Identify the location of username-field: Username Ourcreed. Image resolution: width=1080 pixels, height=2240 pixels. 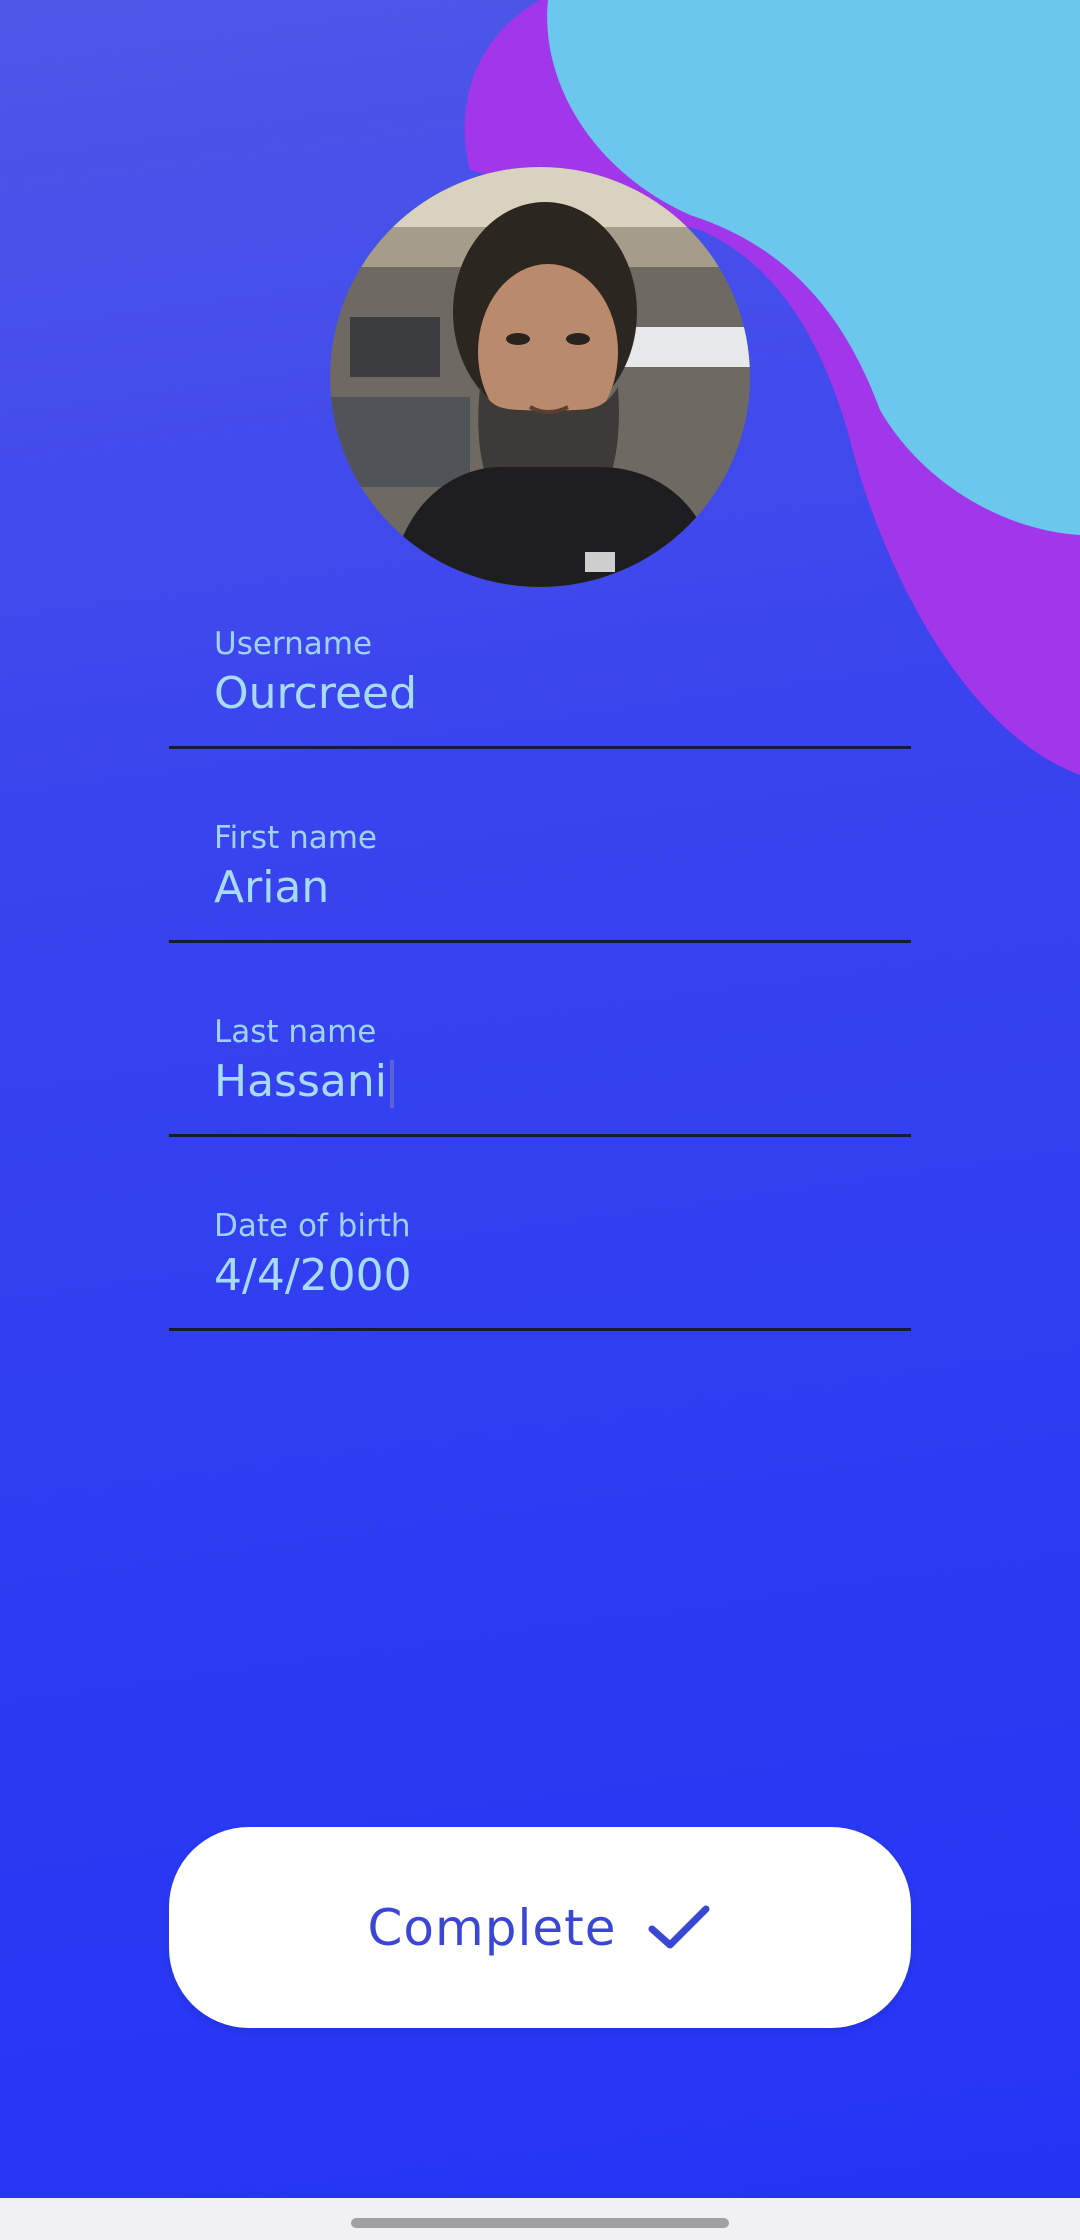
(540, 682).